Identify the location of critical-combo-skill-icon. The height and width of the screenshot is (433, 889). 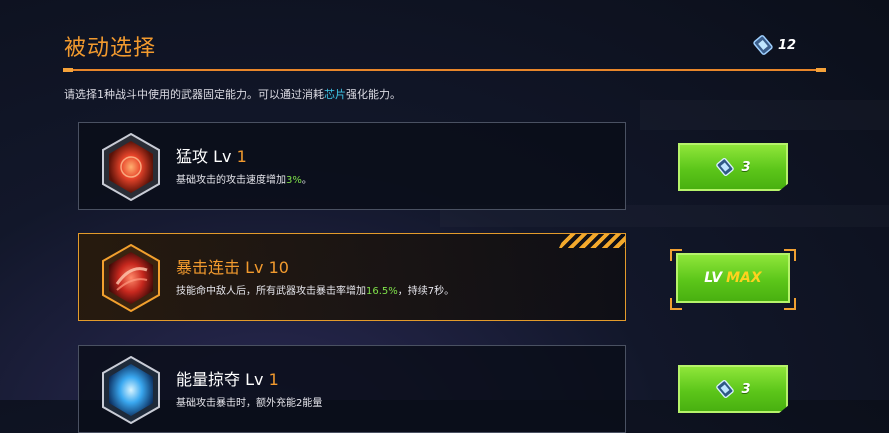
(131, 278).